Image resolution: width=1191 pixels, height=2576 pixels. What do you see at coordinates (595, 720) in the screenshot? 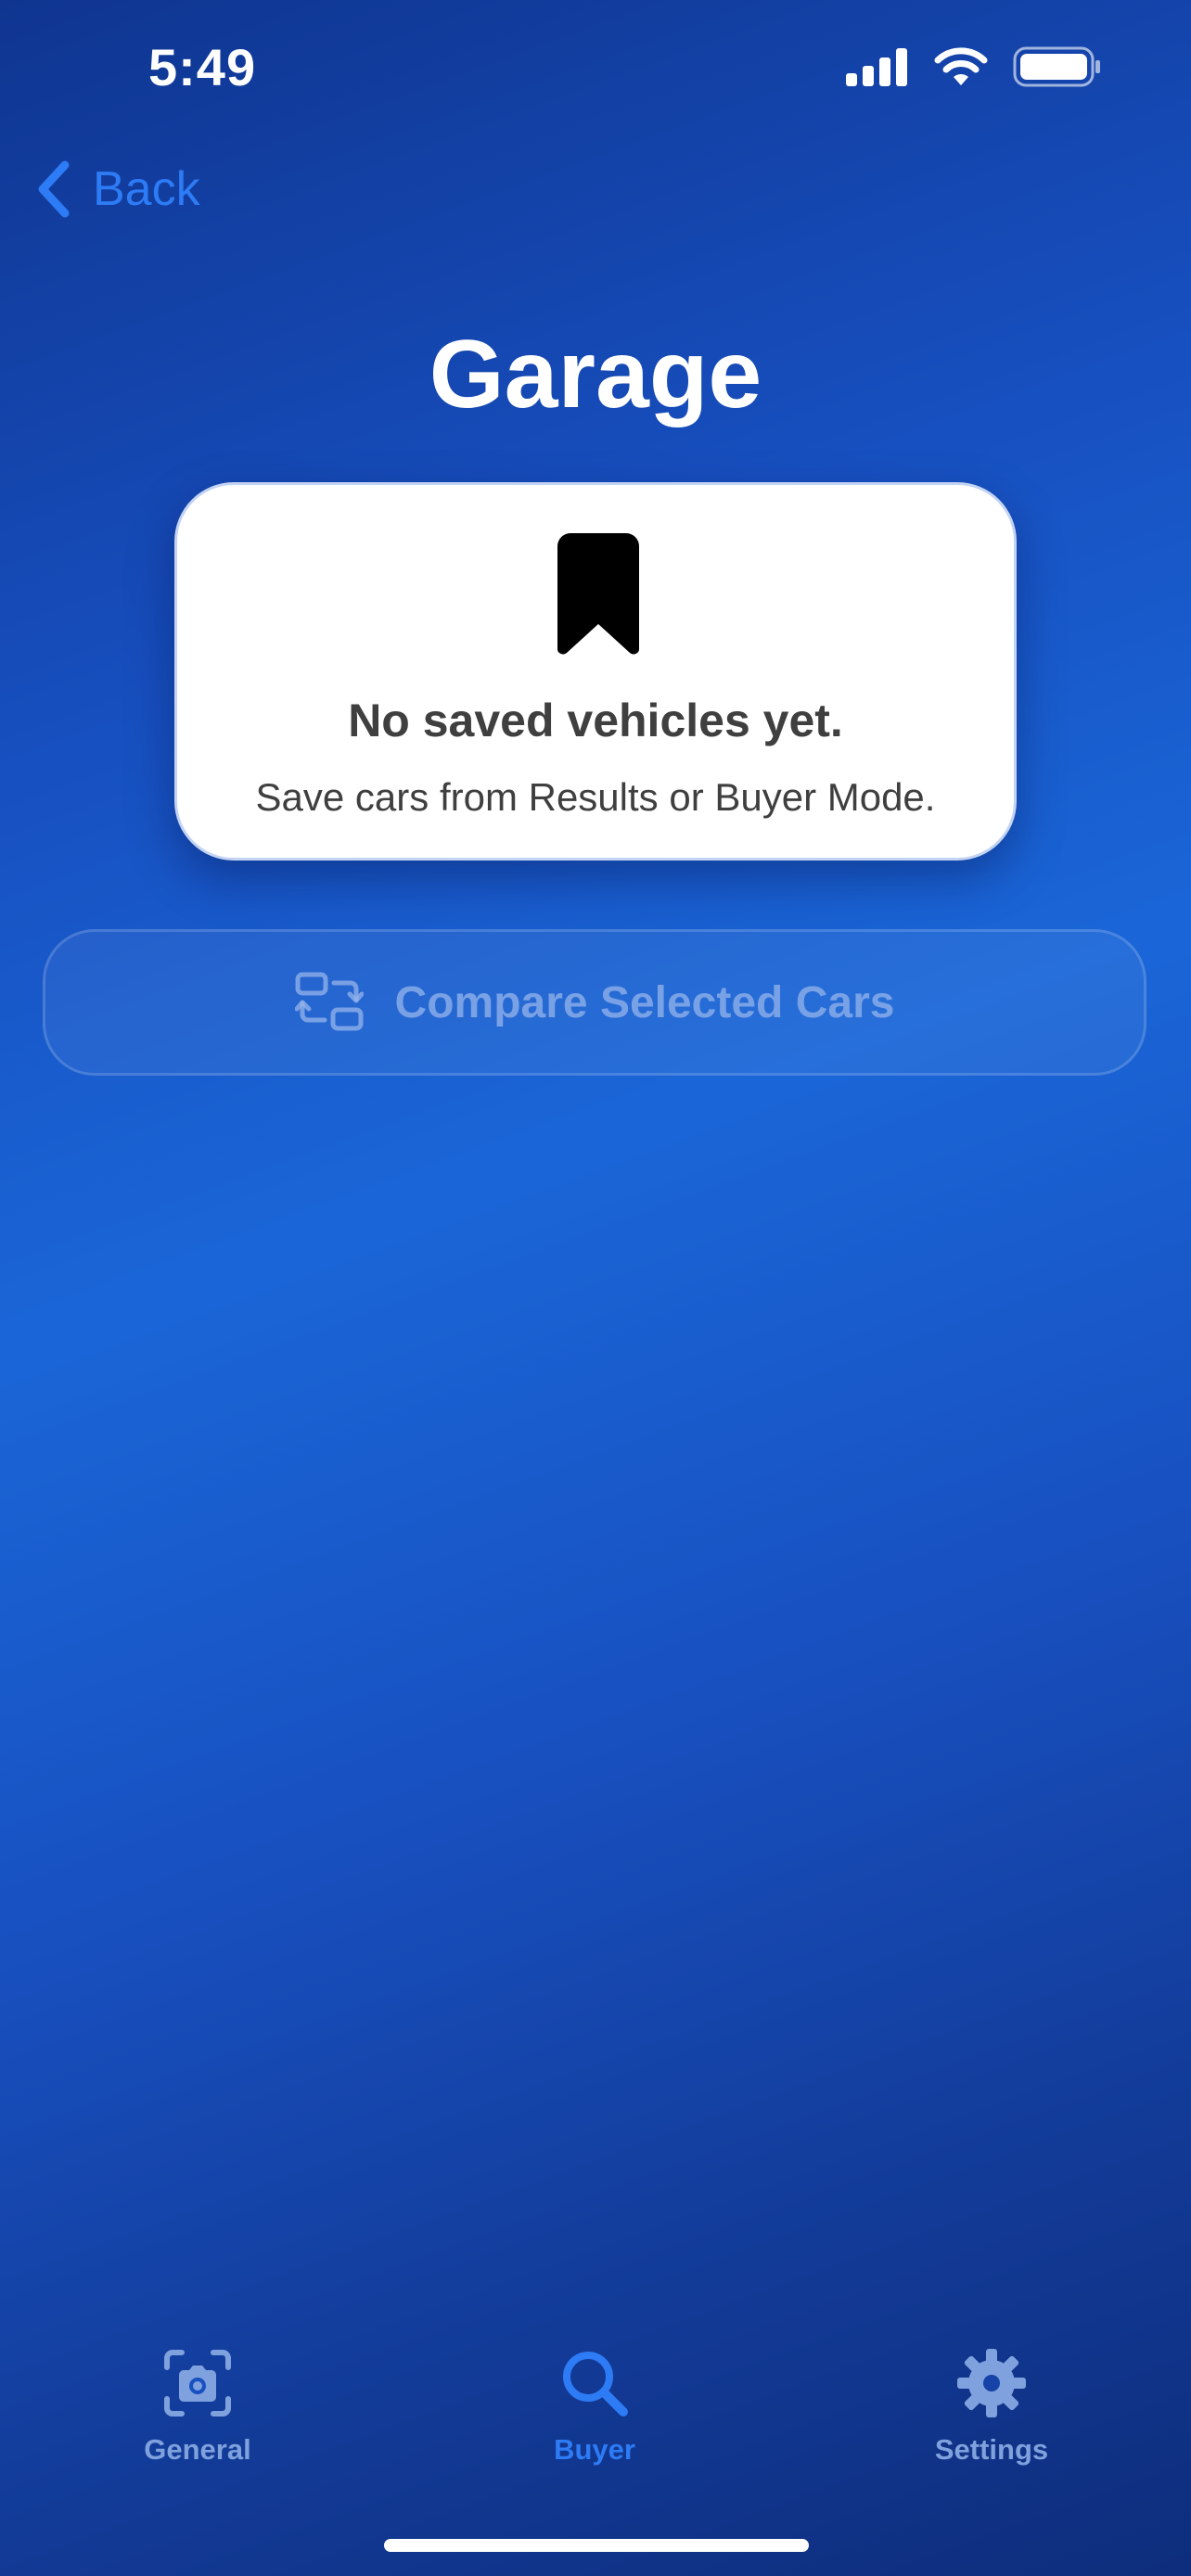
I see `empty-state-title: No saved vehicles yet.` at bounding box center [595, 720].